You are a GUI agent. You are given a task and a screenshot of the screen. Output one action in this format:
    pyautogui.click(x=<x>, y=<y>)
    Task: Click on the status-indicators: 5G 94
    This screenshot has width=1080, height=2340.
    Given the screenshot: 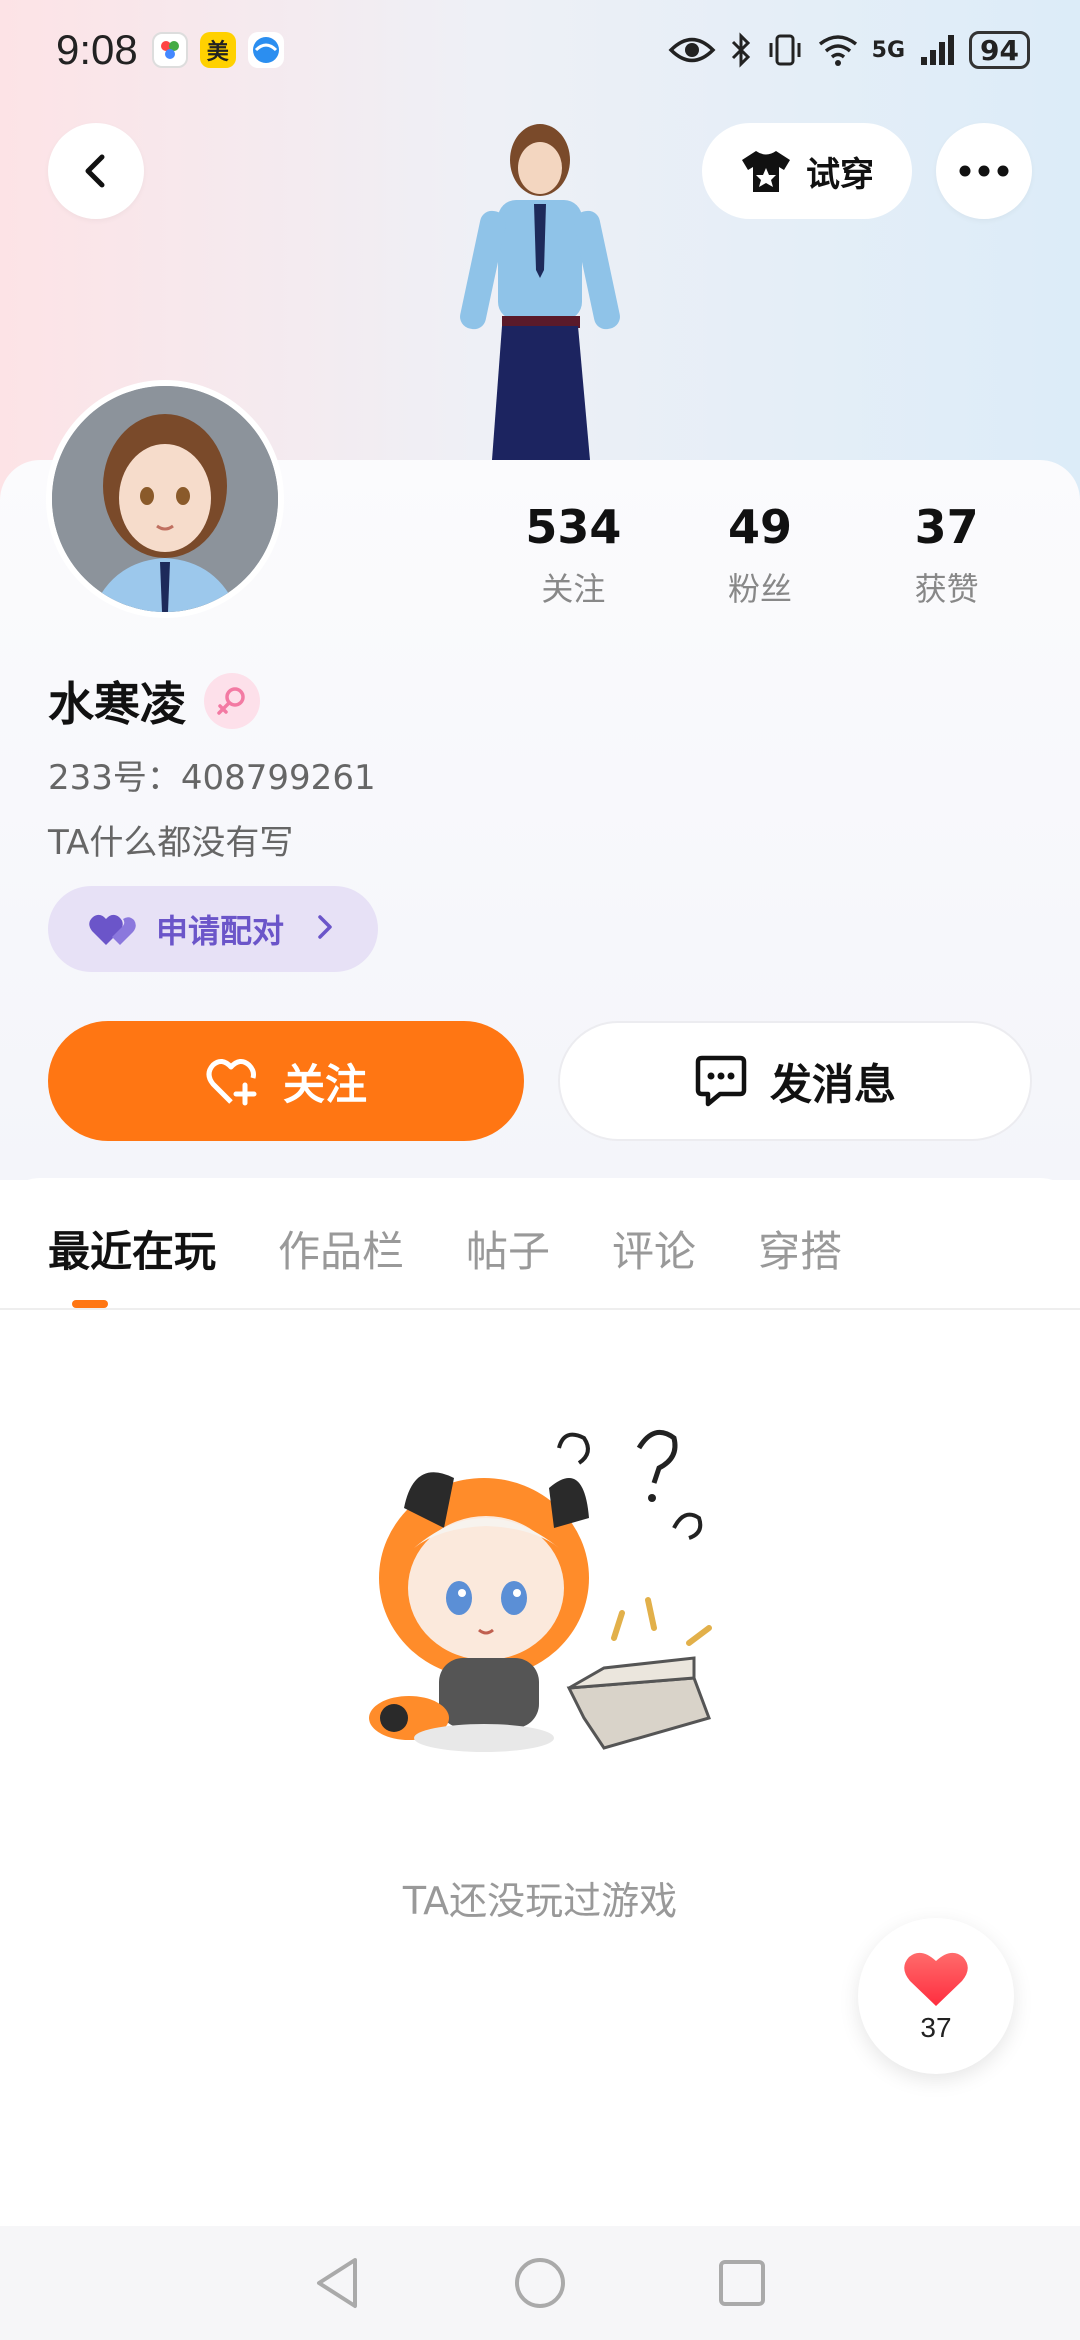 What is the action you would take?
    pyautogui.click(x=849, y=50)
    